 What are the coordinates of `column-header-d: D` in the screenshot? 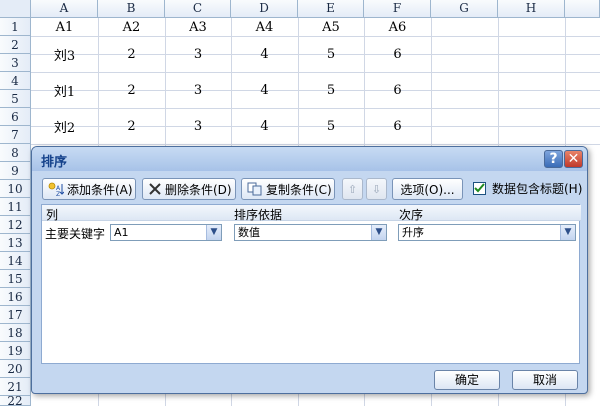 It's located at (264, 9).